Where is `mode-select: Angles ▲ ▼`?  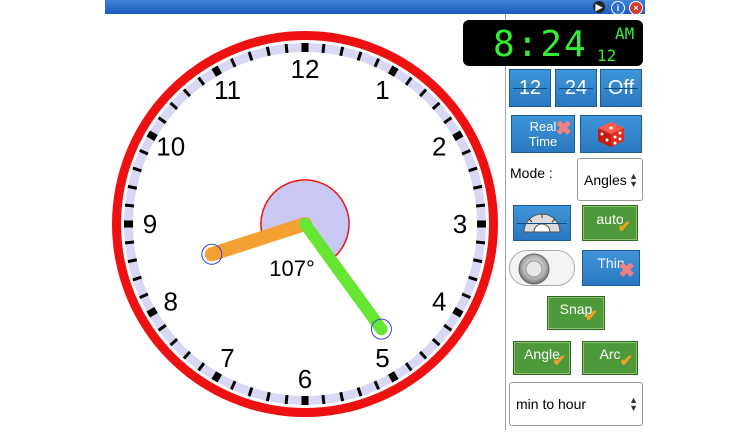 mode-select: Angles ▲ ▼ is located at coordinates (610, 179).